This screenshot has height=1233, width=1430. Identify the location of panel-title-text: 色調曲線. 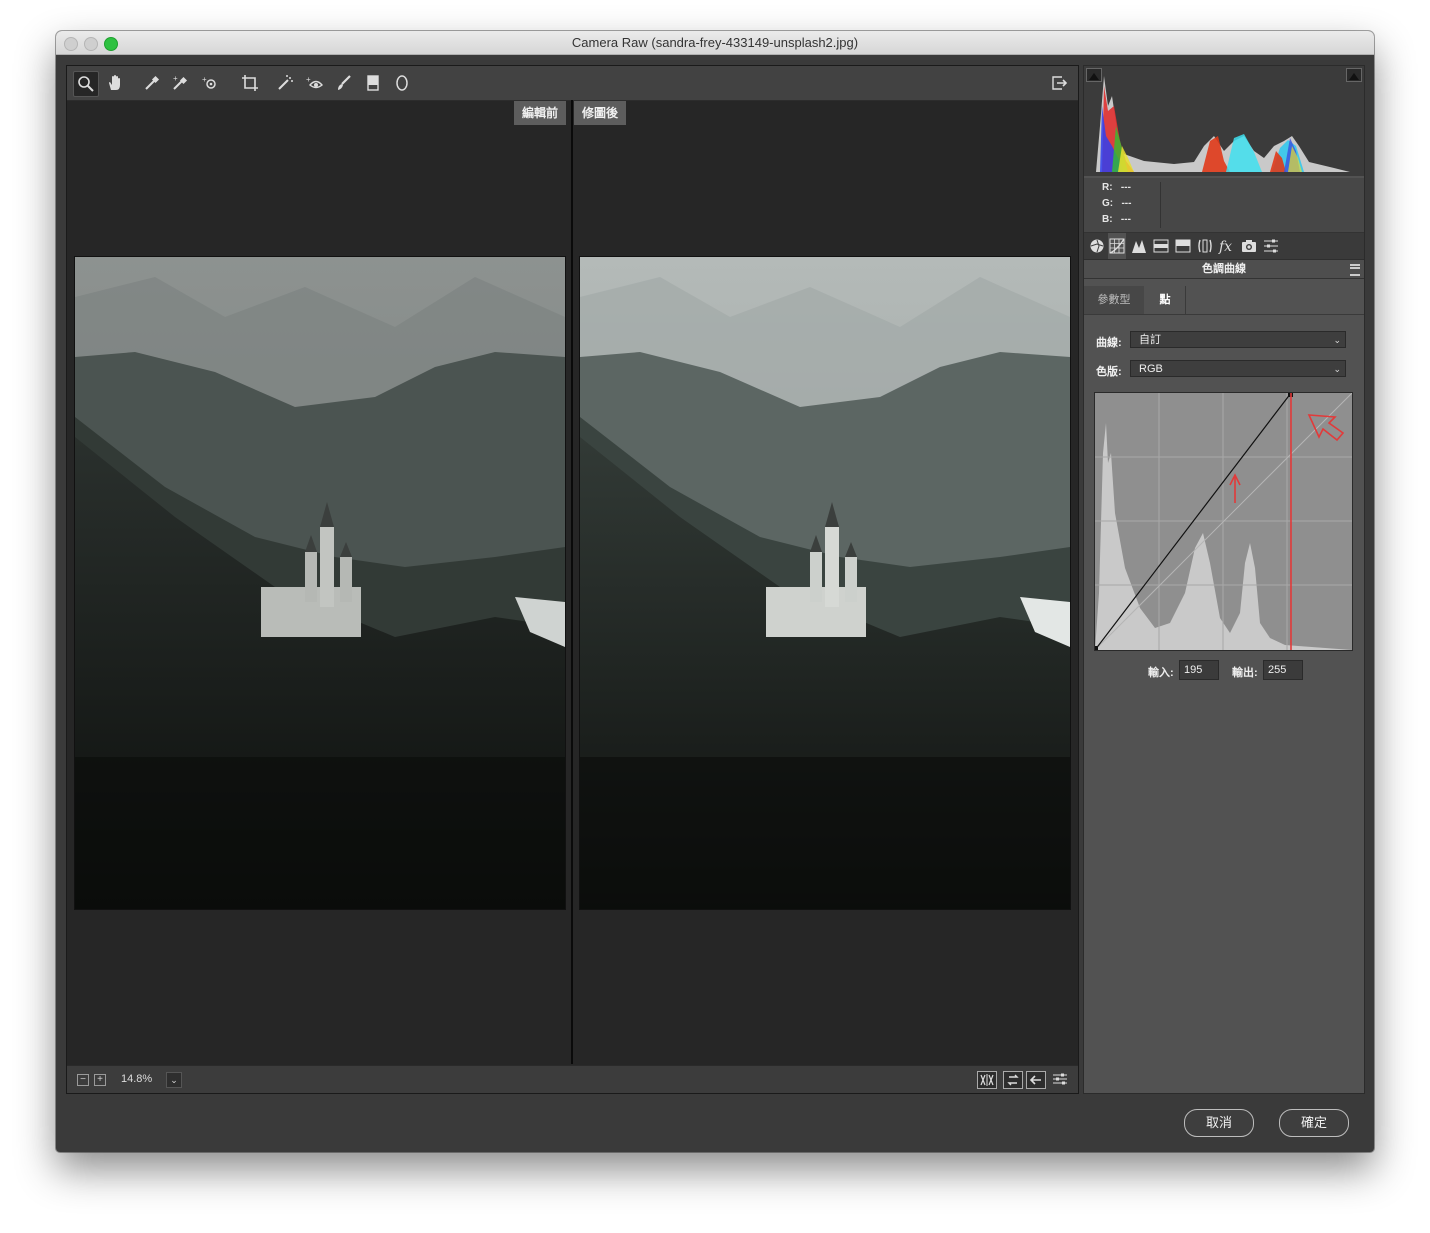
(1224, 269).